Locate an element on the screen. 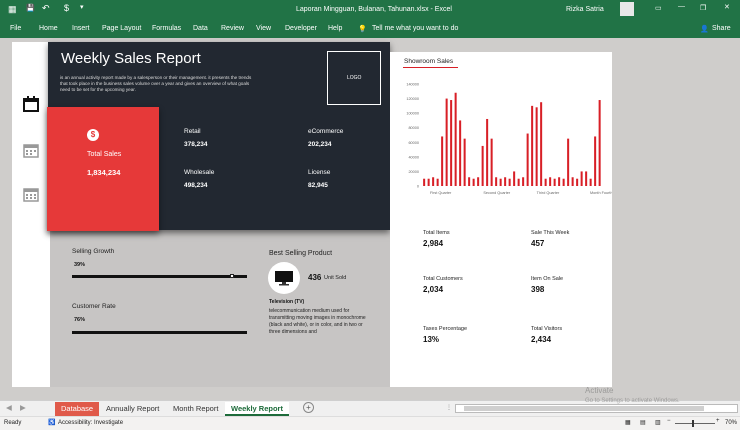  selling-growth-value: 39% is located at coordinates (80, 265).